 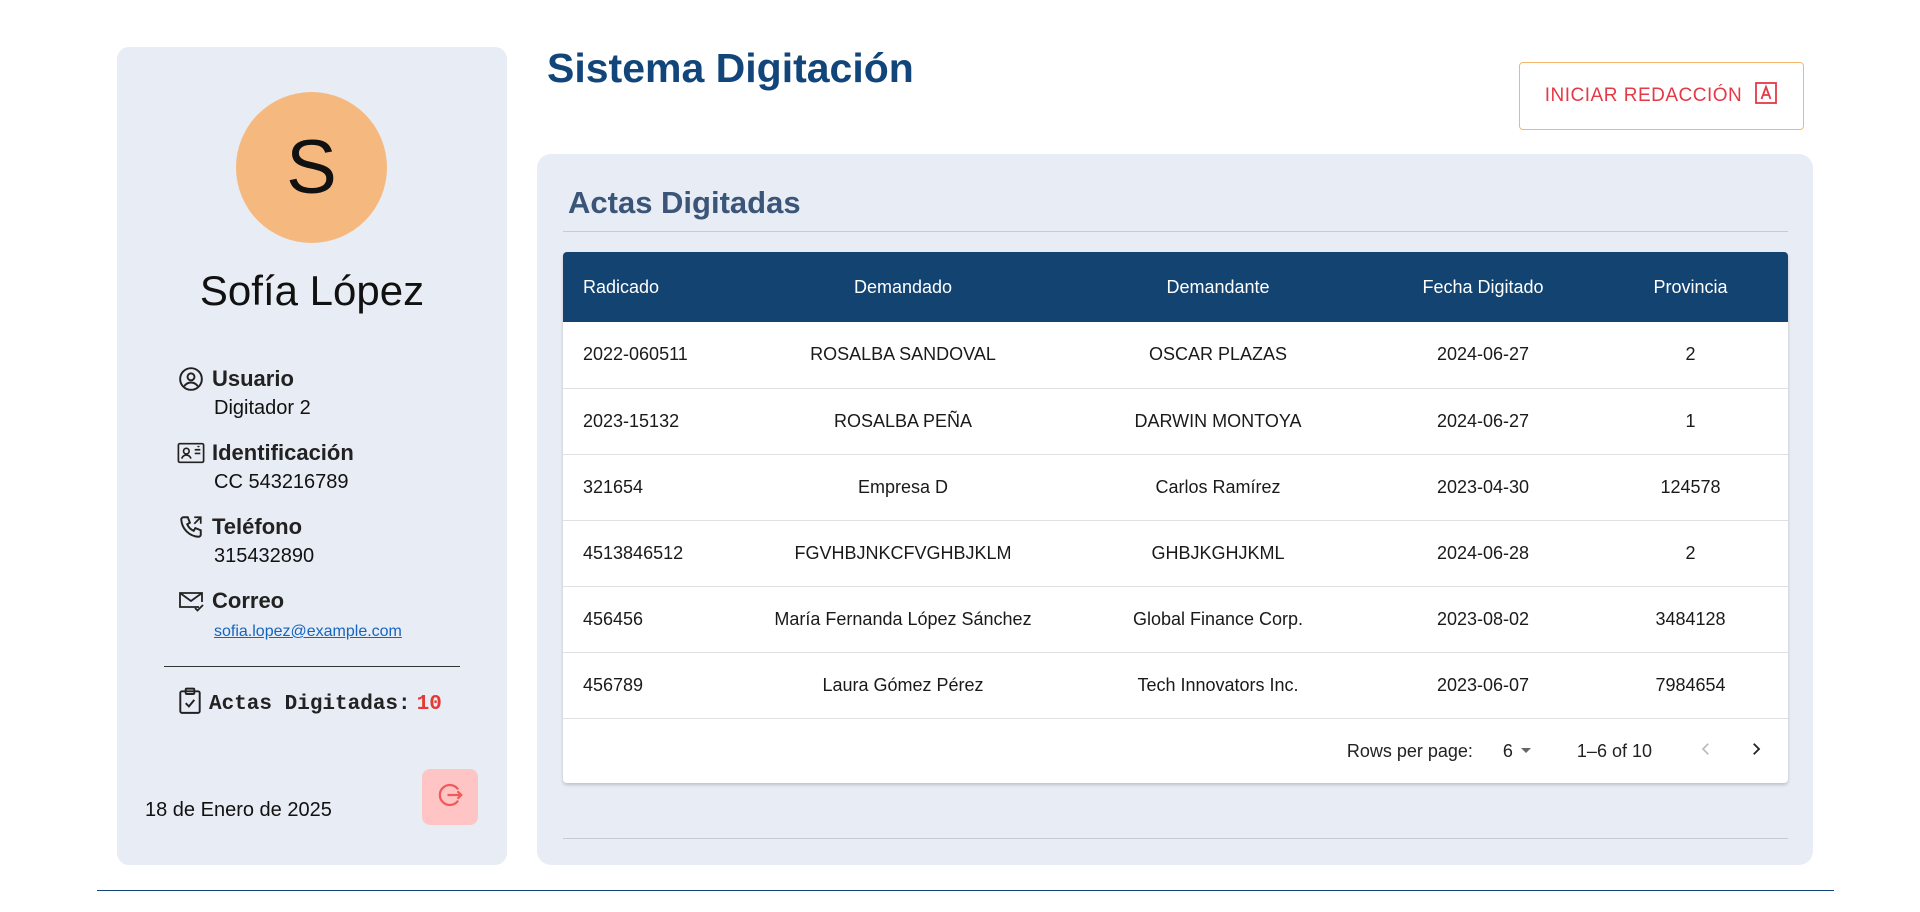 What do you see at coordinates (327, 392) in the screenshot?
I see `info-usuario: Usuario Digitador 2` at bounding box center [327, 392].